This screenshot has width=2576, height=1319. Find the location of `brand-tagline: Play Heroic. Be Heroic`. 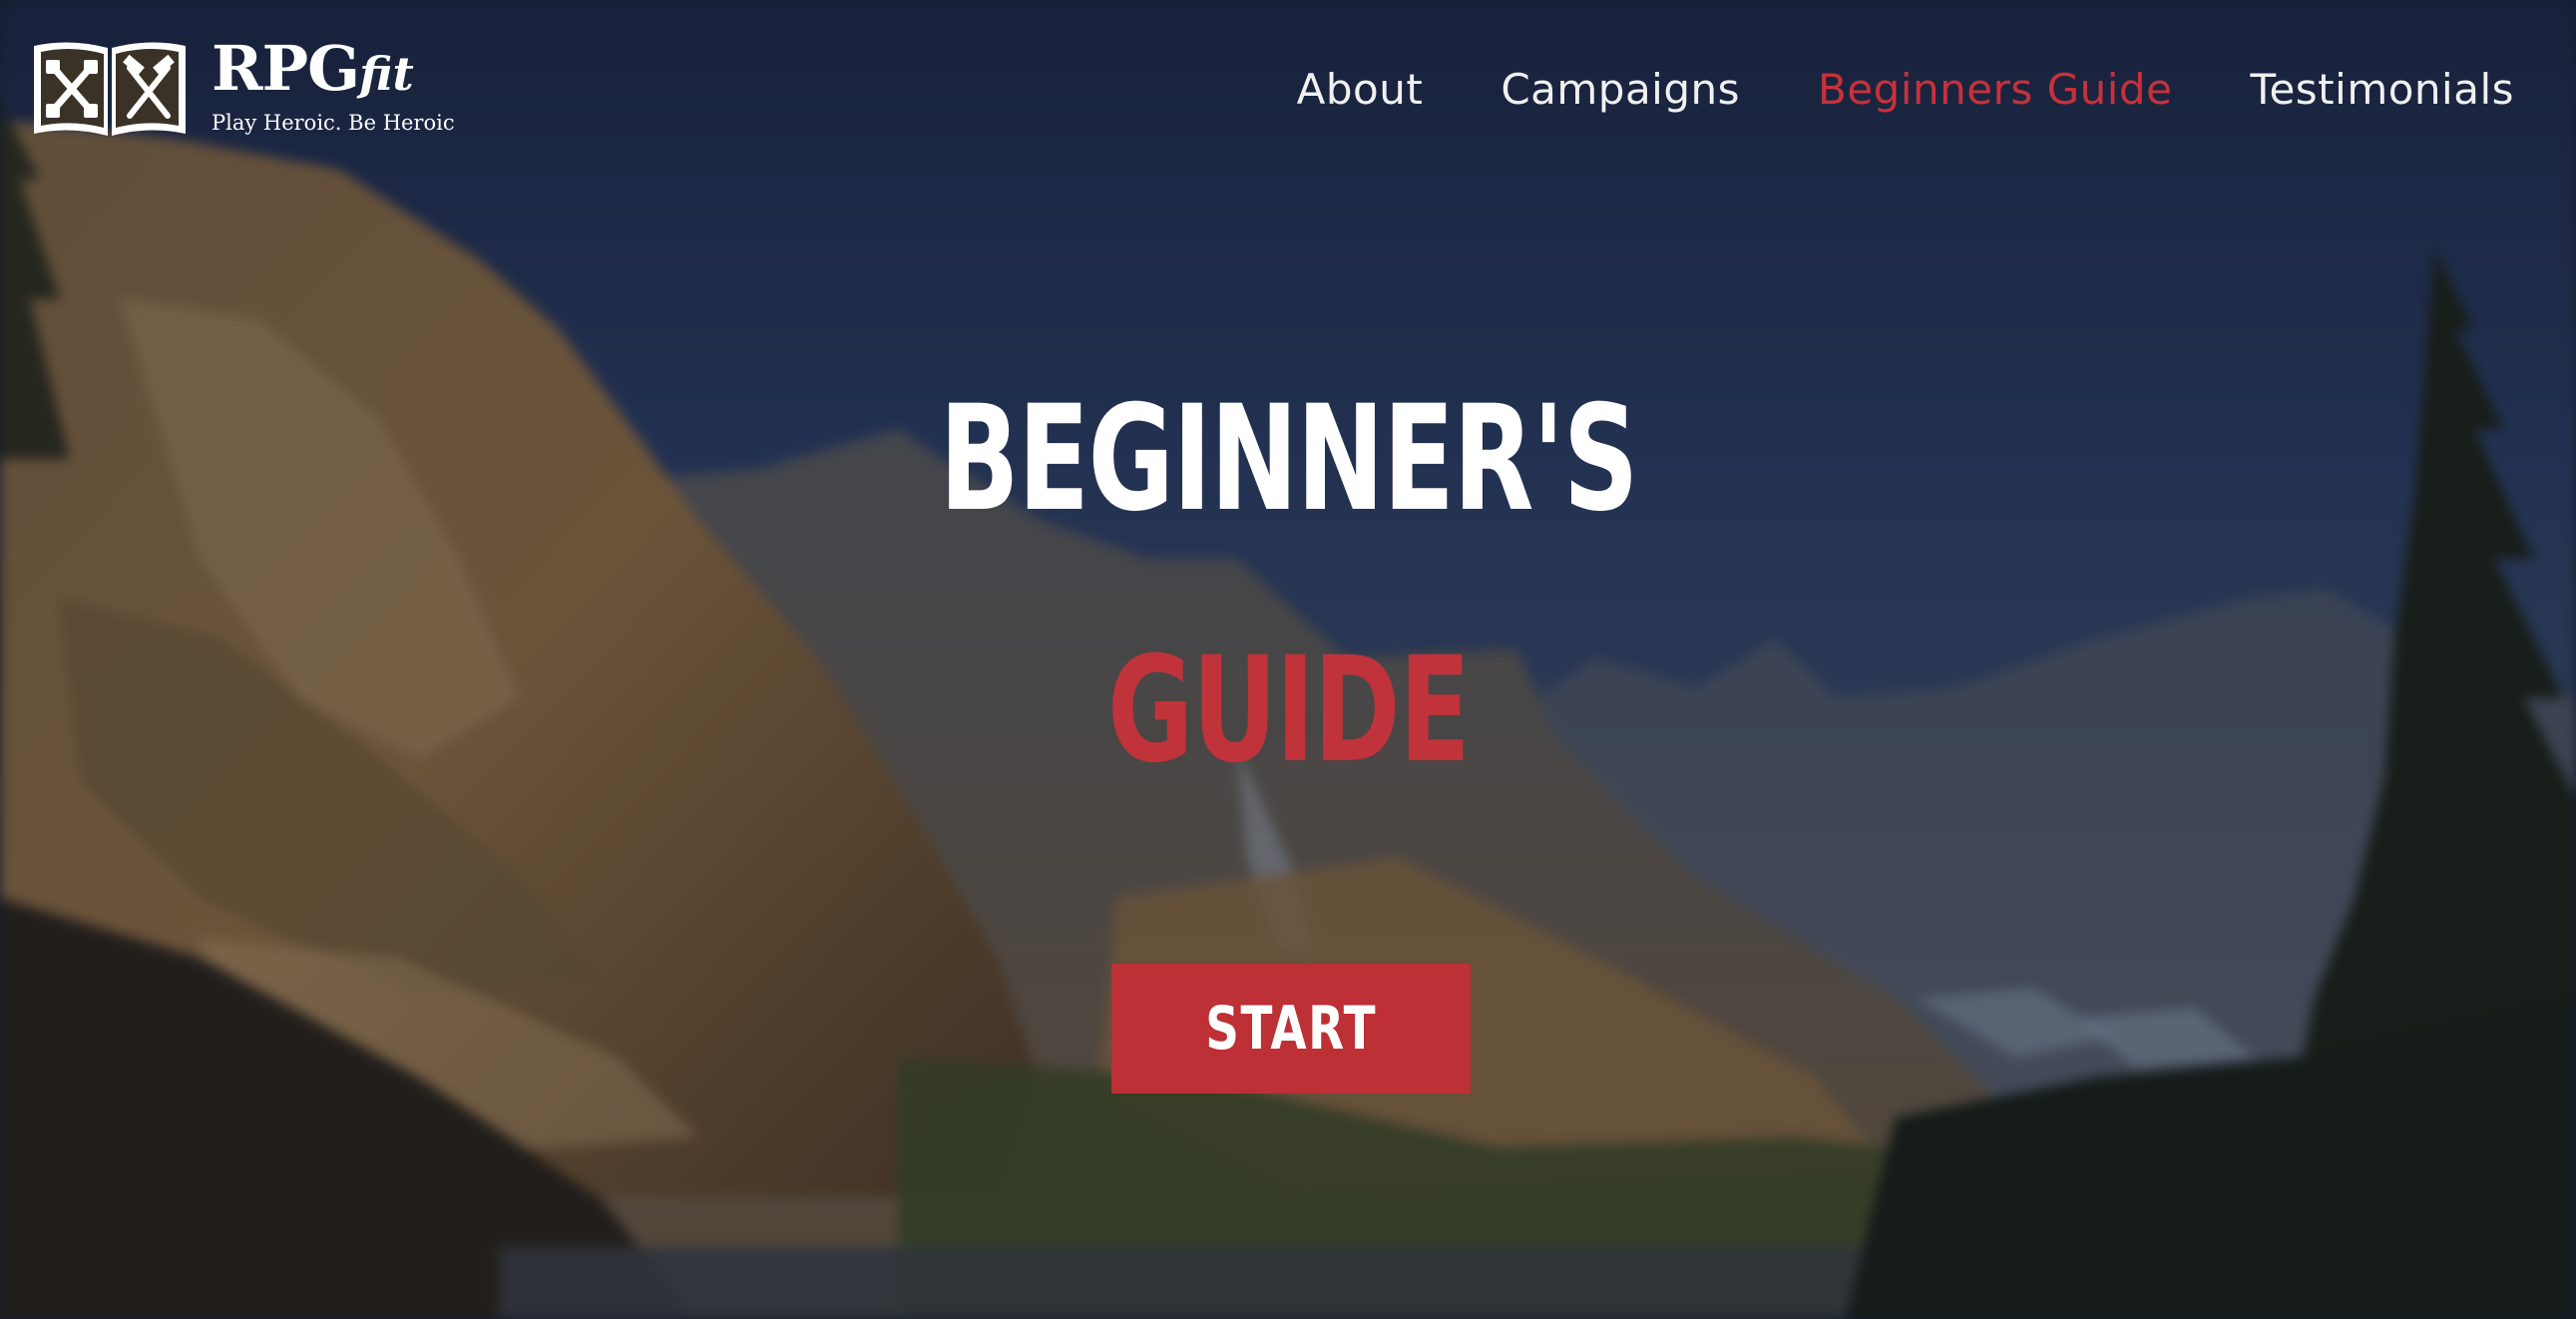

brand-tagline: Play Heroic. Be Heroic is located at coordinates (333, 123).